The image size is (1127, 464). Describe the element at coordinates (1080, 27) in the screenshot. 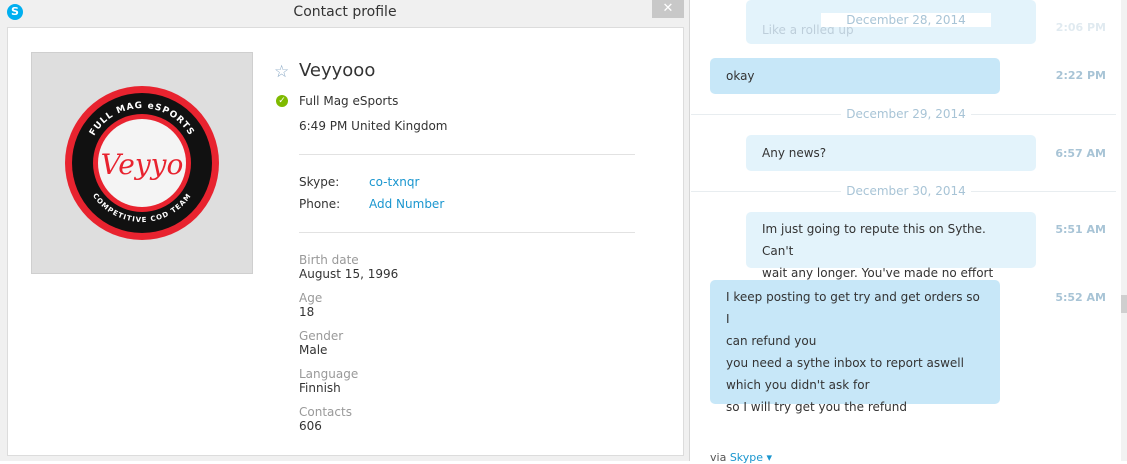

I see `message-time: 2:06 PM` at that location.